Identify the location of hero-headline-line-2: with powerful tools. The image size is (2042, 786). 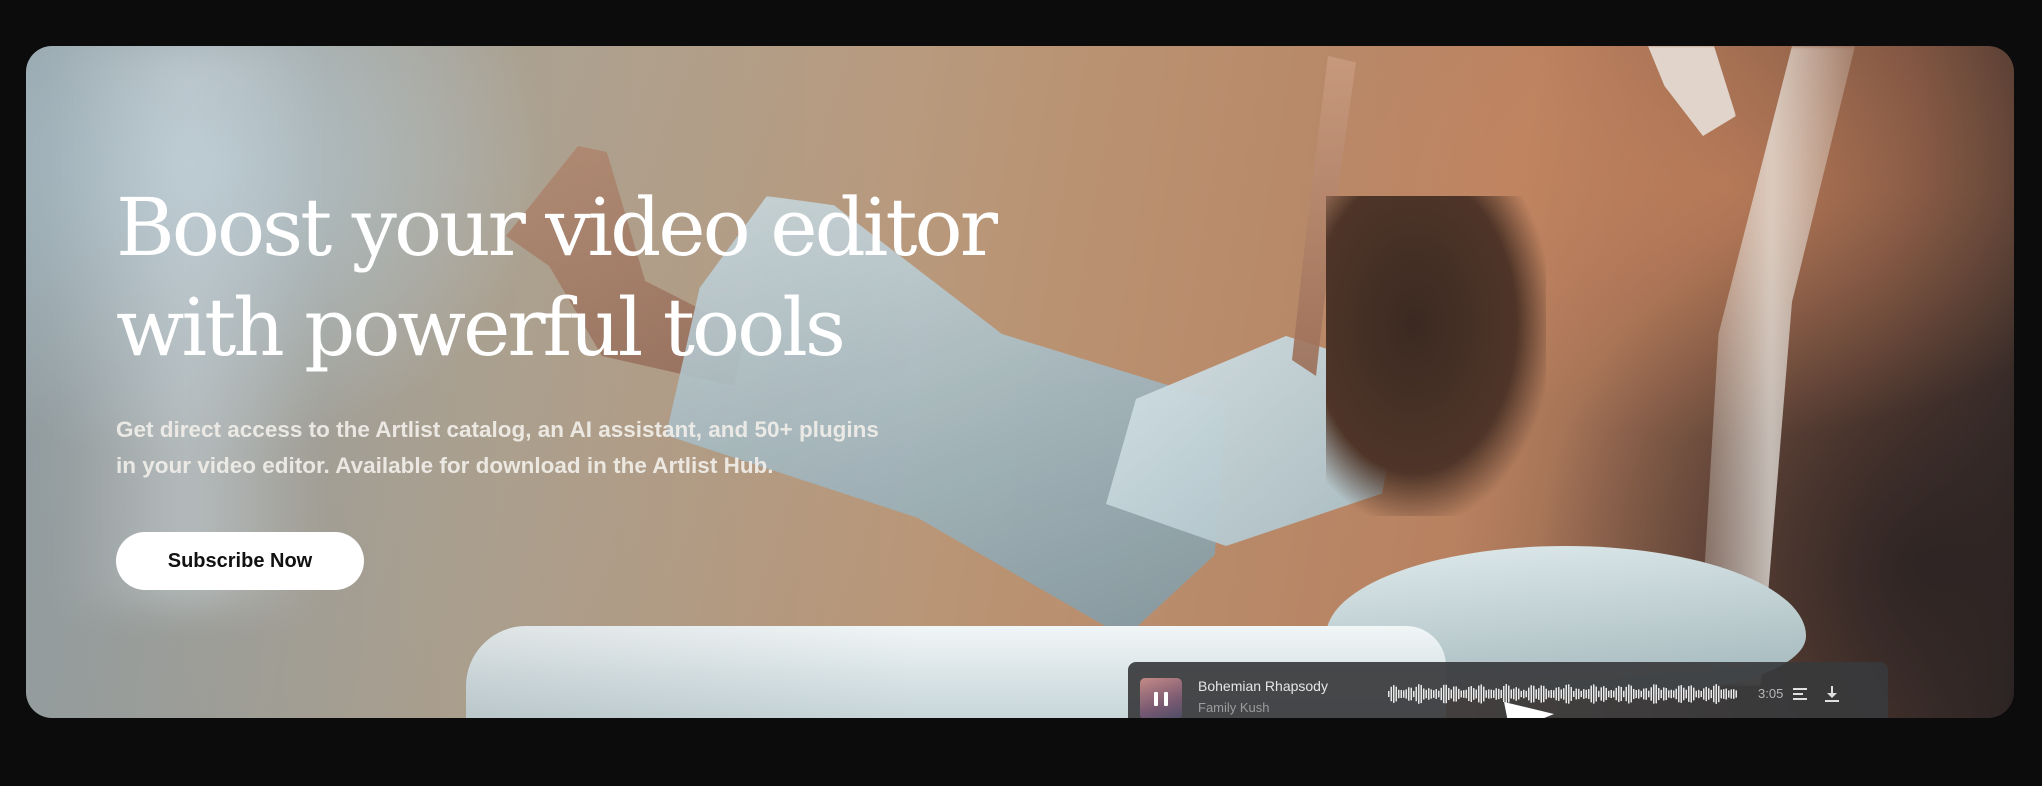
(481, 327).